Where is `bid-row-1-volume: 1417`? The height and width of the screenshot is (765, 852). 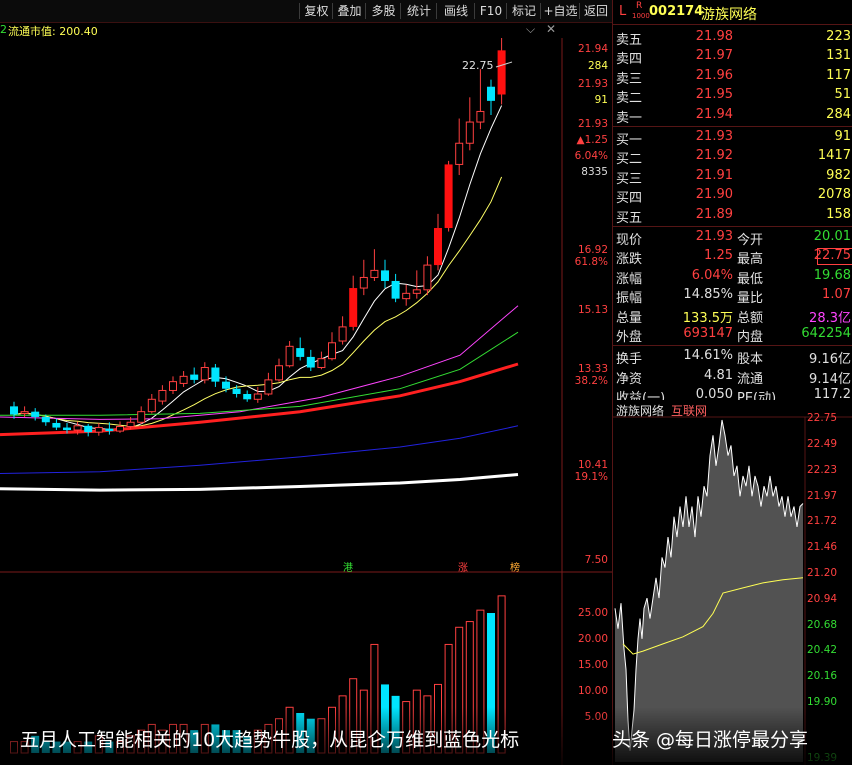
bid-row-1-volume: 1417 is located at coordinates (834, 156).